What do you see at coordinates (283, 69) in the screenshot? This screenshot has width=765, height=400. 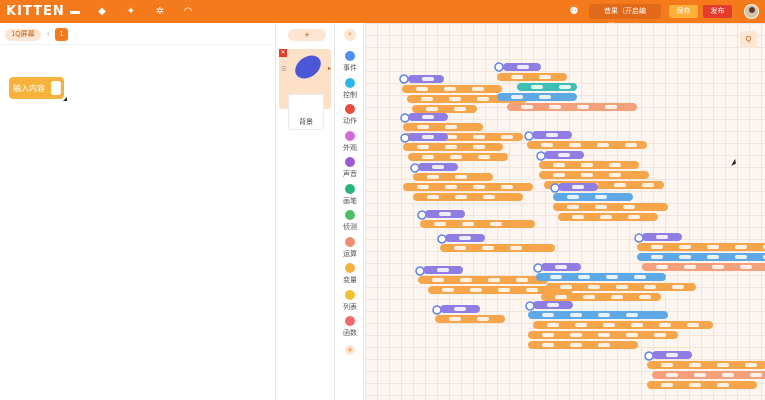 I see `more-icon: ☰` at bounding box center [283, 69].